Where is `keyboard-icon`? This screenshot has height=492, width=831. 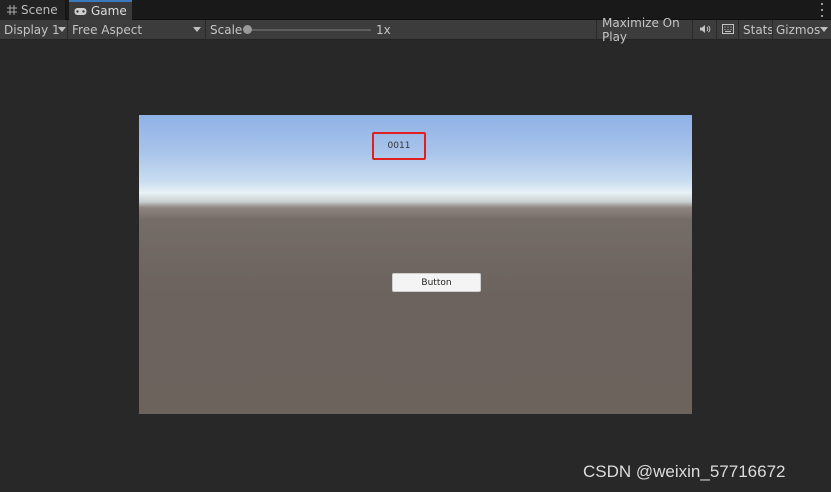
keyboard-icon is located at coordinates (727, 30).